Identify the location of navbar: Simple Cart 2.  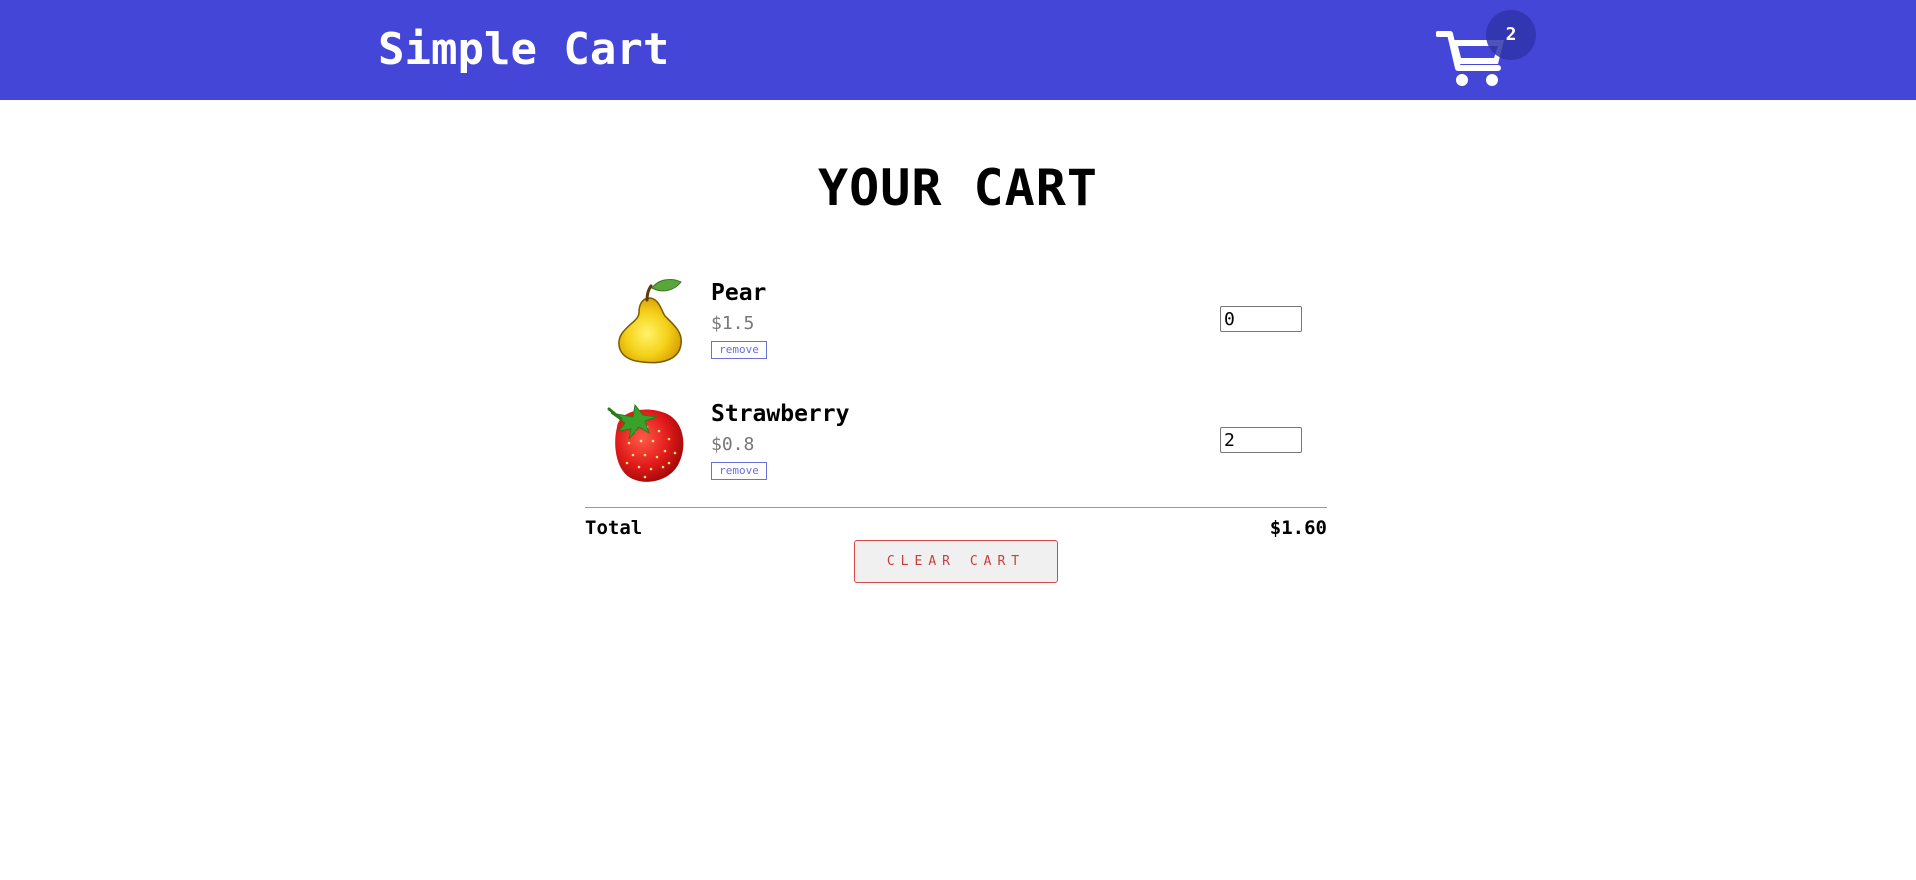
(958, 50).